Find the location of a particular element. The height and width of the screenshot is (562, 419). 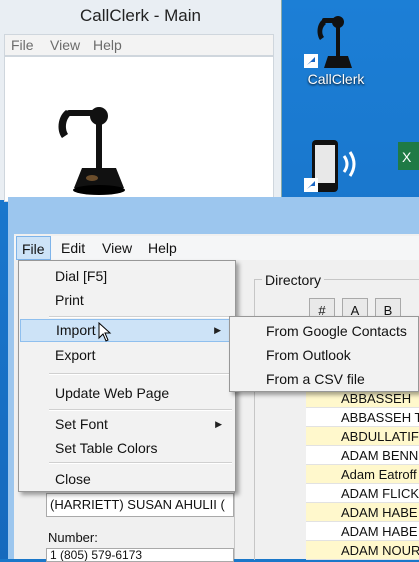

menu-view: View is located at coordinates (117, 248).